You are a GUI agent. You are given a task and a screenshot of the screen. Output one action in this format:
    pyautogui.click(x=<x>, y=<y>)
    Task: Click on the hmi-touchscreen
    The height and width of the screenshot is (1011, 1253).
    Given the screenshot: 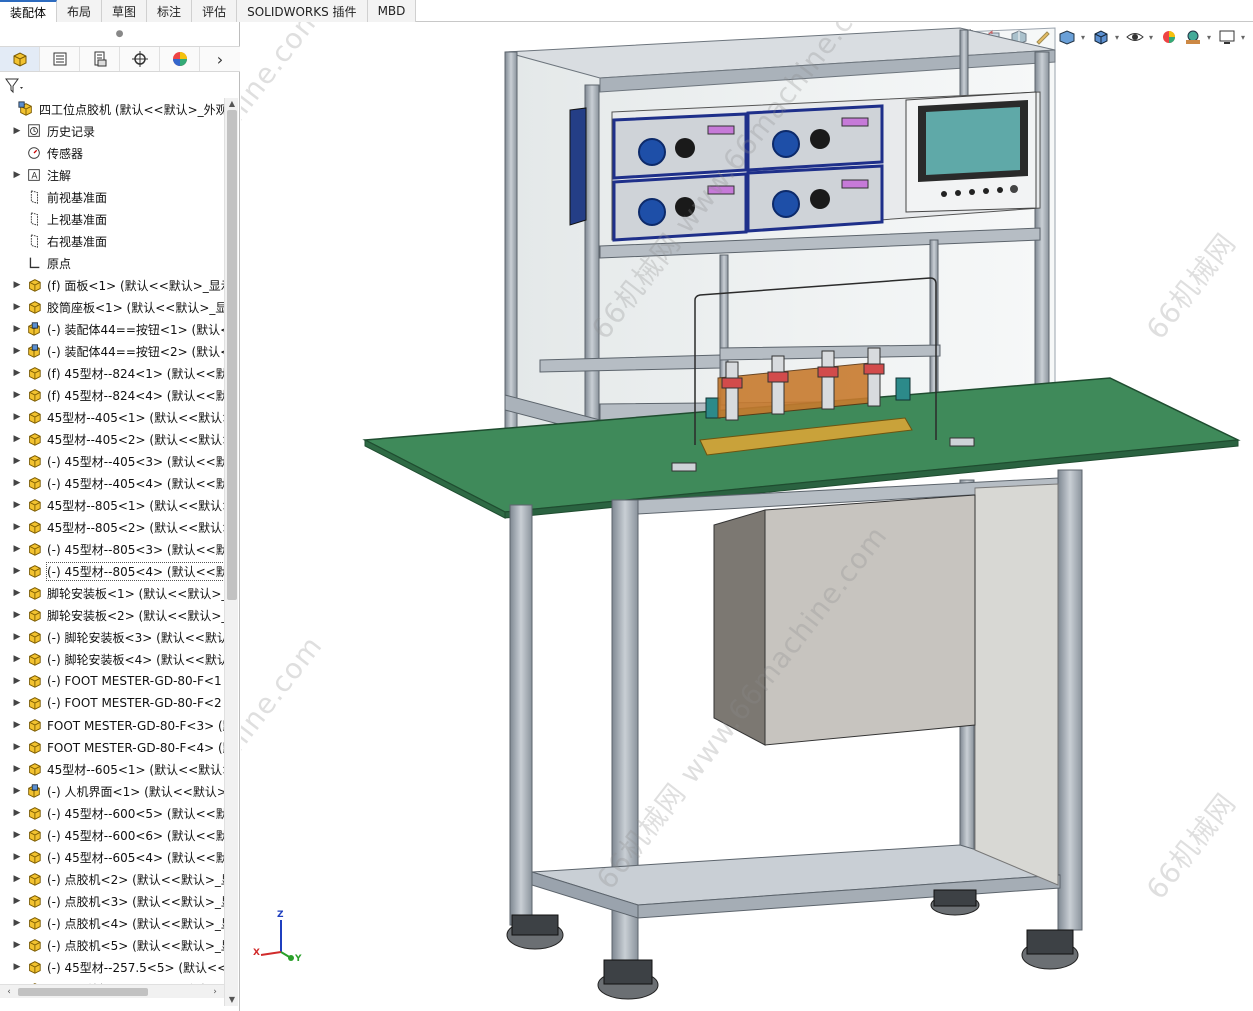 What is the action you would take?
    pyautogui.click(x=971, y=152)
    